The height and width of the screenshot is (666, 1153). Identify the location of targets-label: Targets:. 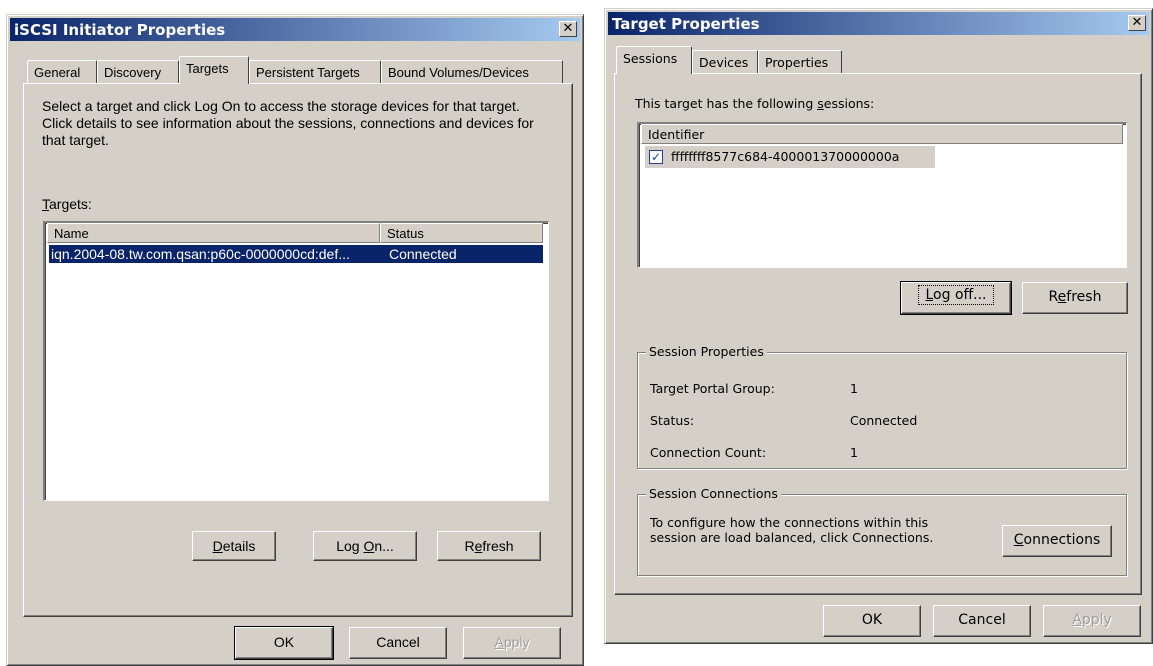
(67, 204).